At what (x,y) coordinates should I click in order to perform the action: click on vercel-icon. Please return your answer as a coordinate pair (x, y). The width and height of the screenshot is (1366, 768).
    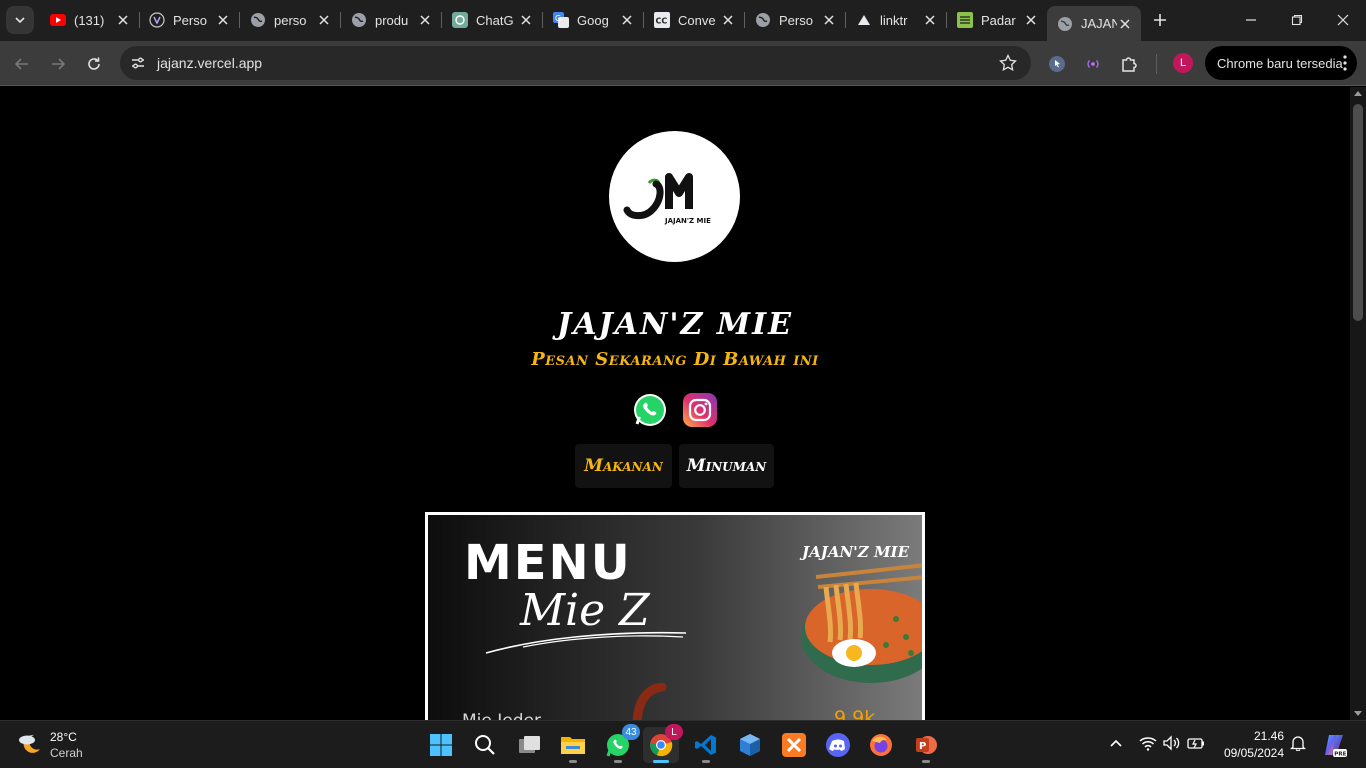
    Looking at the image, I should click on (864, 20).